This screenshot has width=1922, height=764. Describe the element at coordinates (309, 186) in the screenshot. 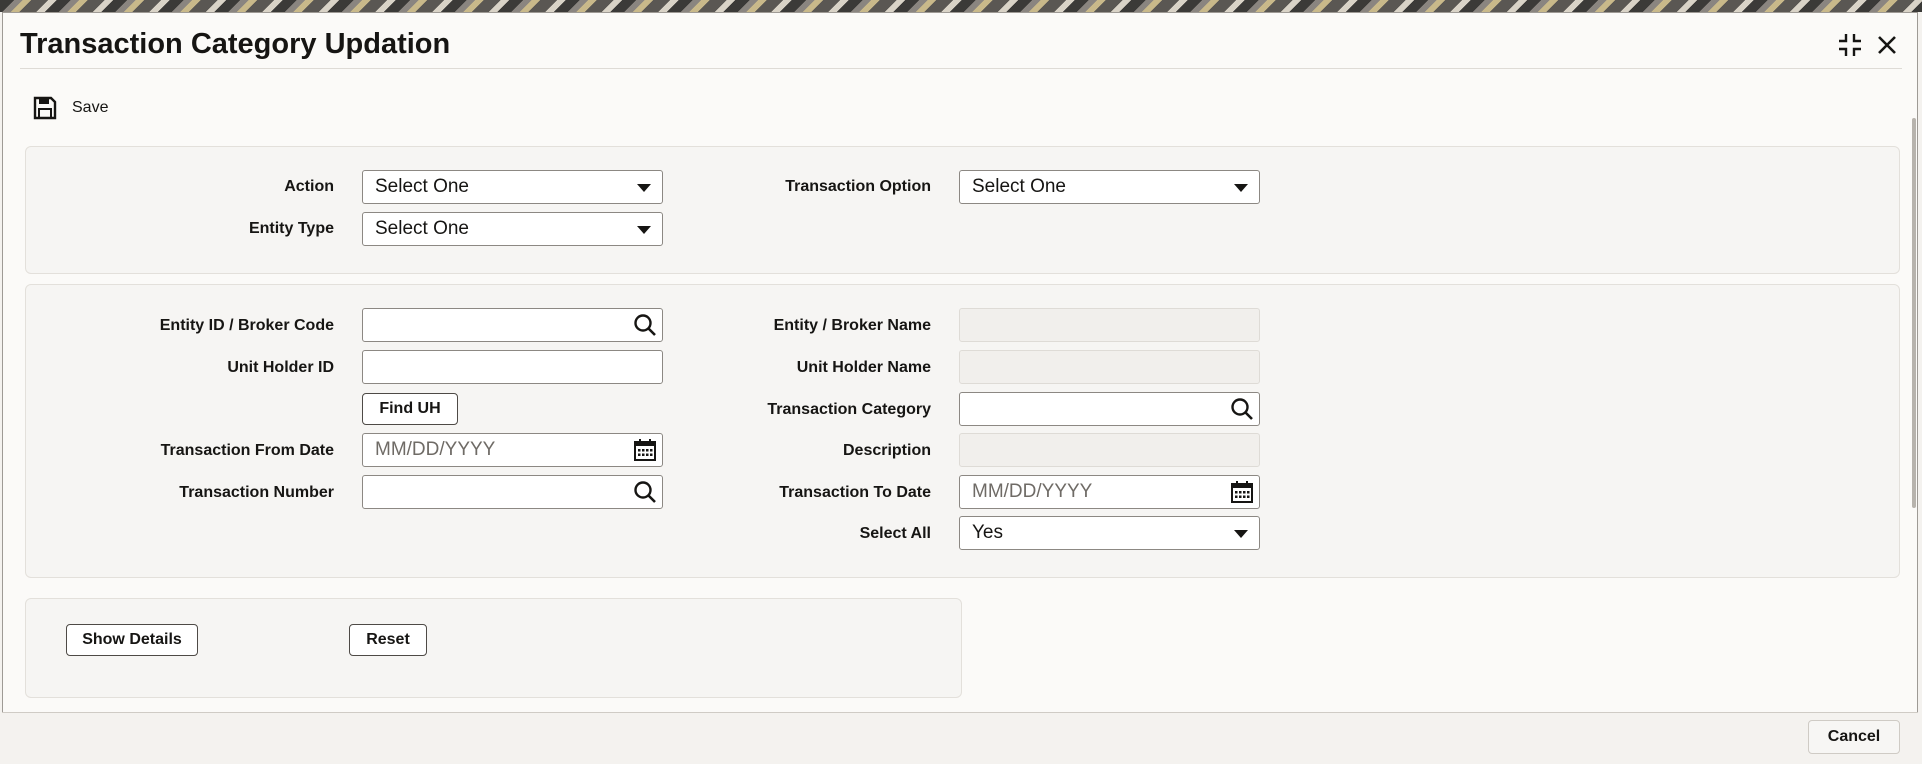

I see `action-label: Action` at that location.